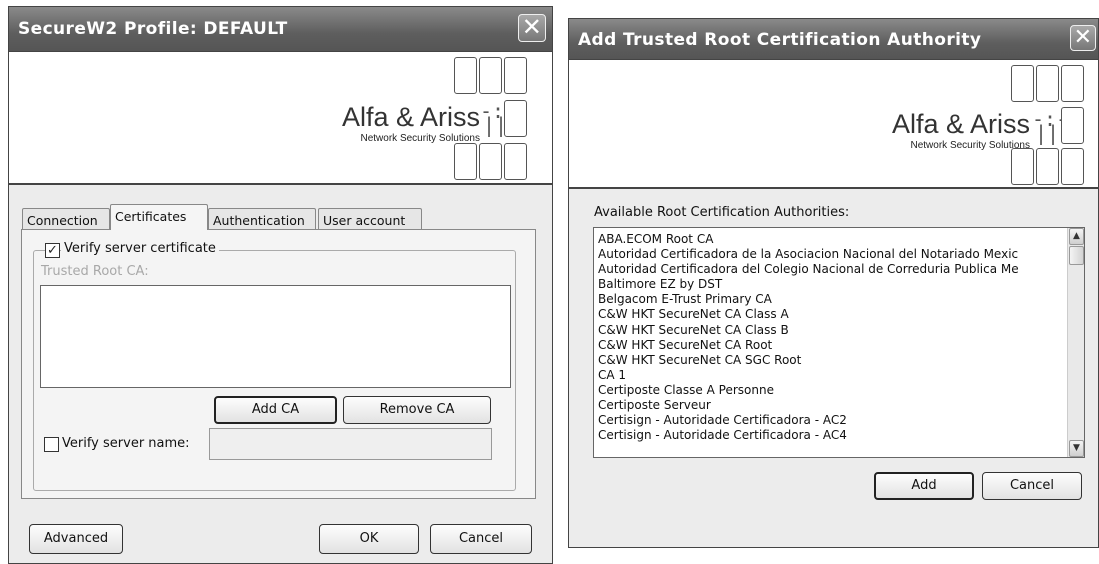  Describe the element at coordinates (924, 486) in the screenshot. I see `add-button: Add` at that location.